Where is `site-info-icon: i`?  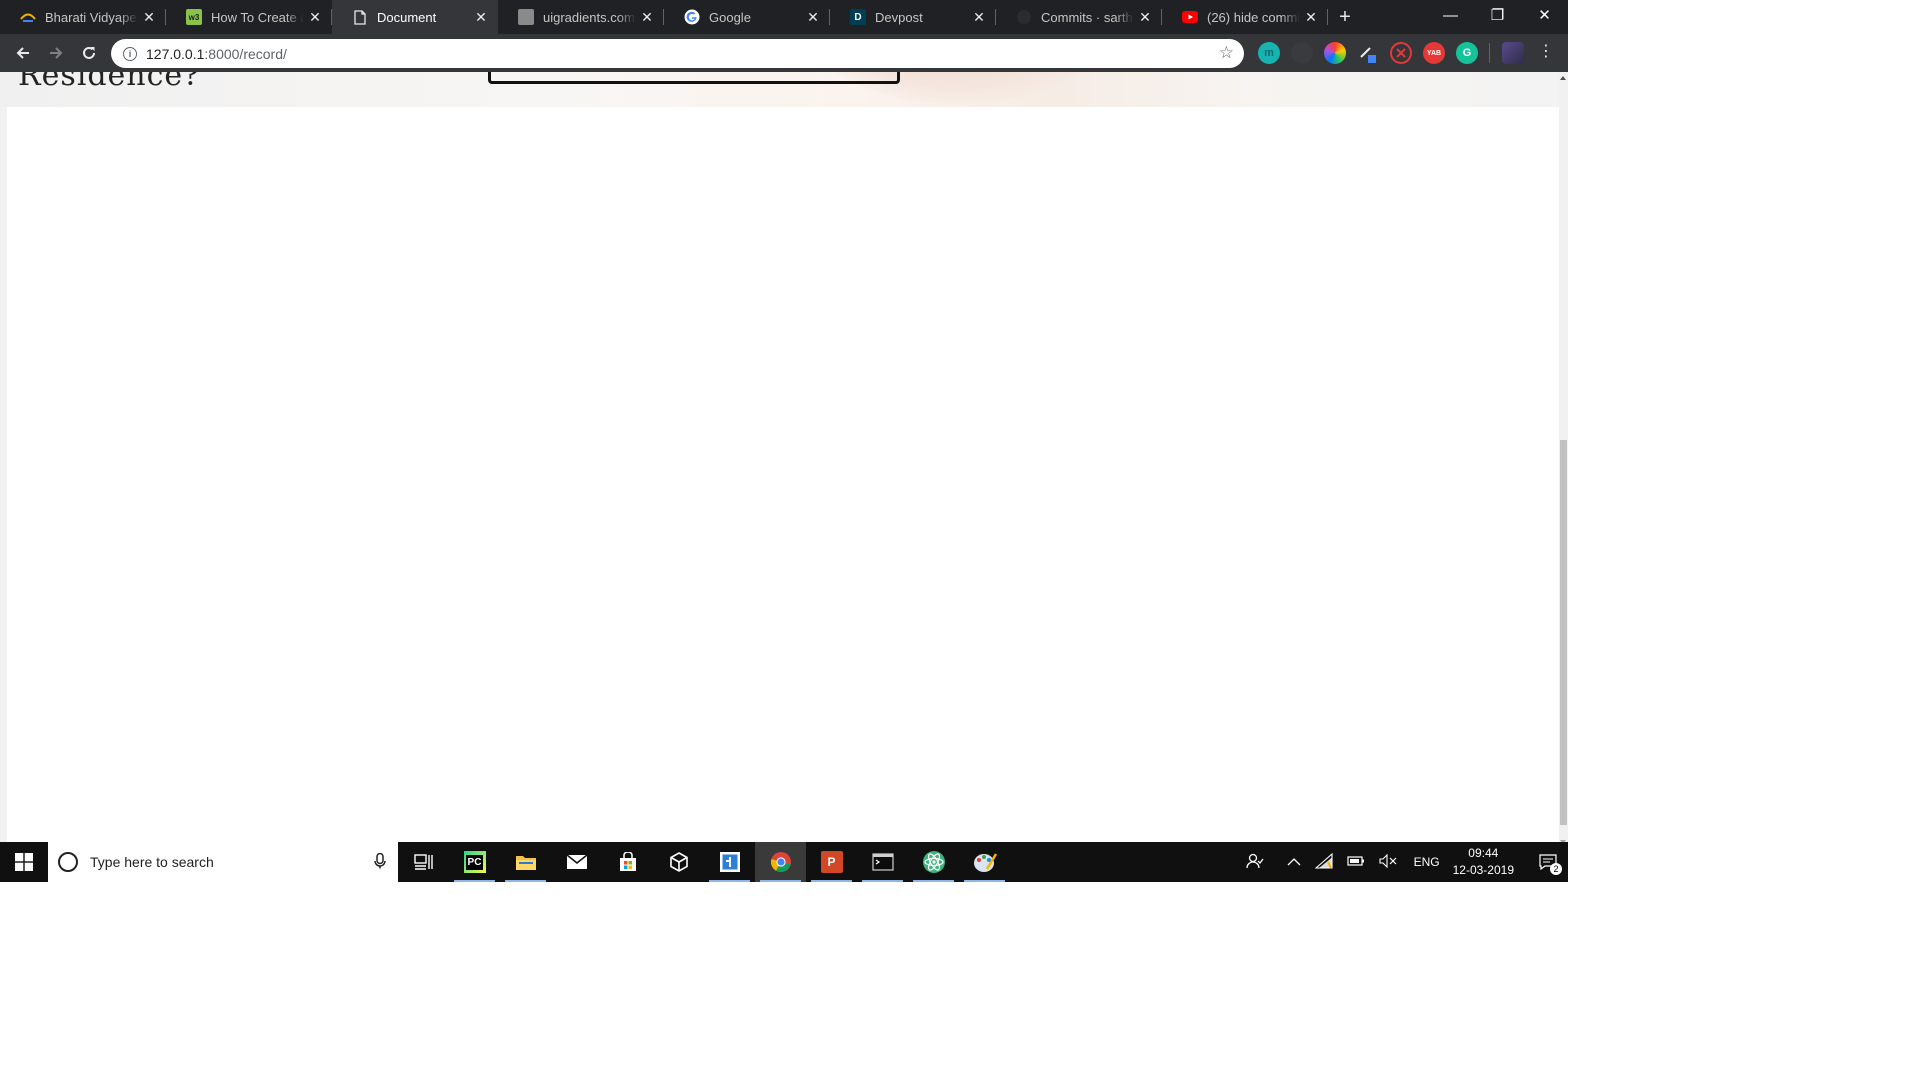
site-info-icon: i is located at coordinates (130, 53).